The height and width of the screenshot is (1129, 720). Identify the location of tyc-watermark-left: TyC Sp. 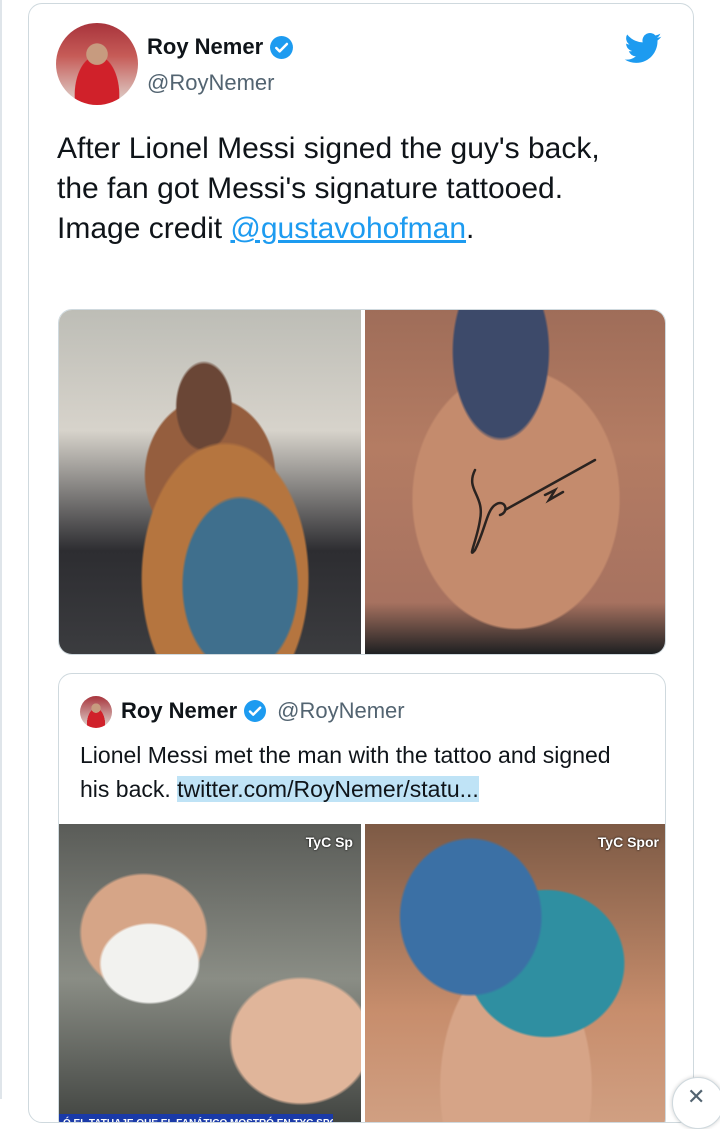
(329, 842).